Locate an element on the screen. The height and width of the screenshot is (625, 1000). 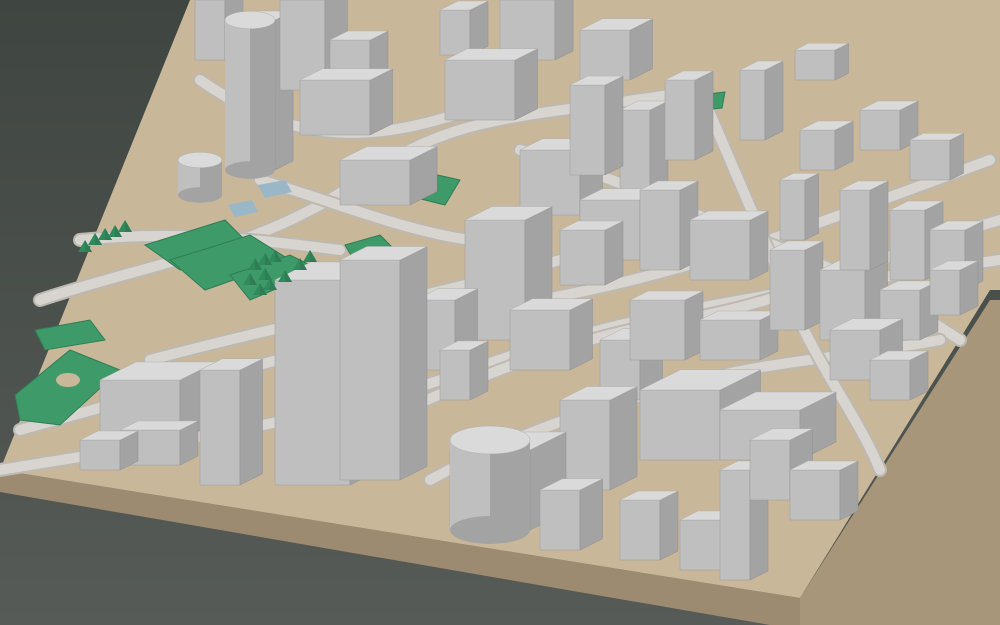
building-14-front is located at coordinates (375, 182).